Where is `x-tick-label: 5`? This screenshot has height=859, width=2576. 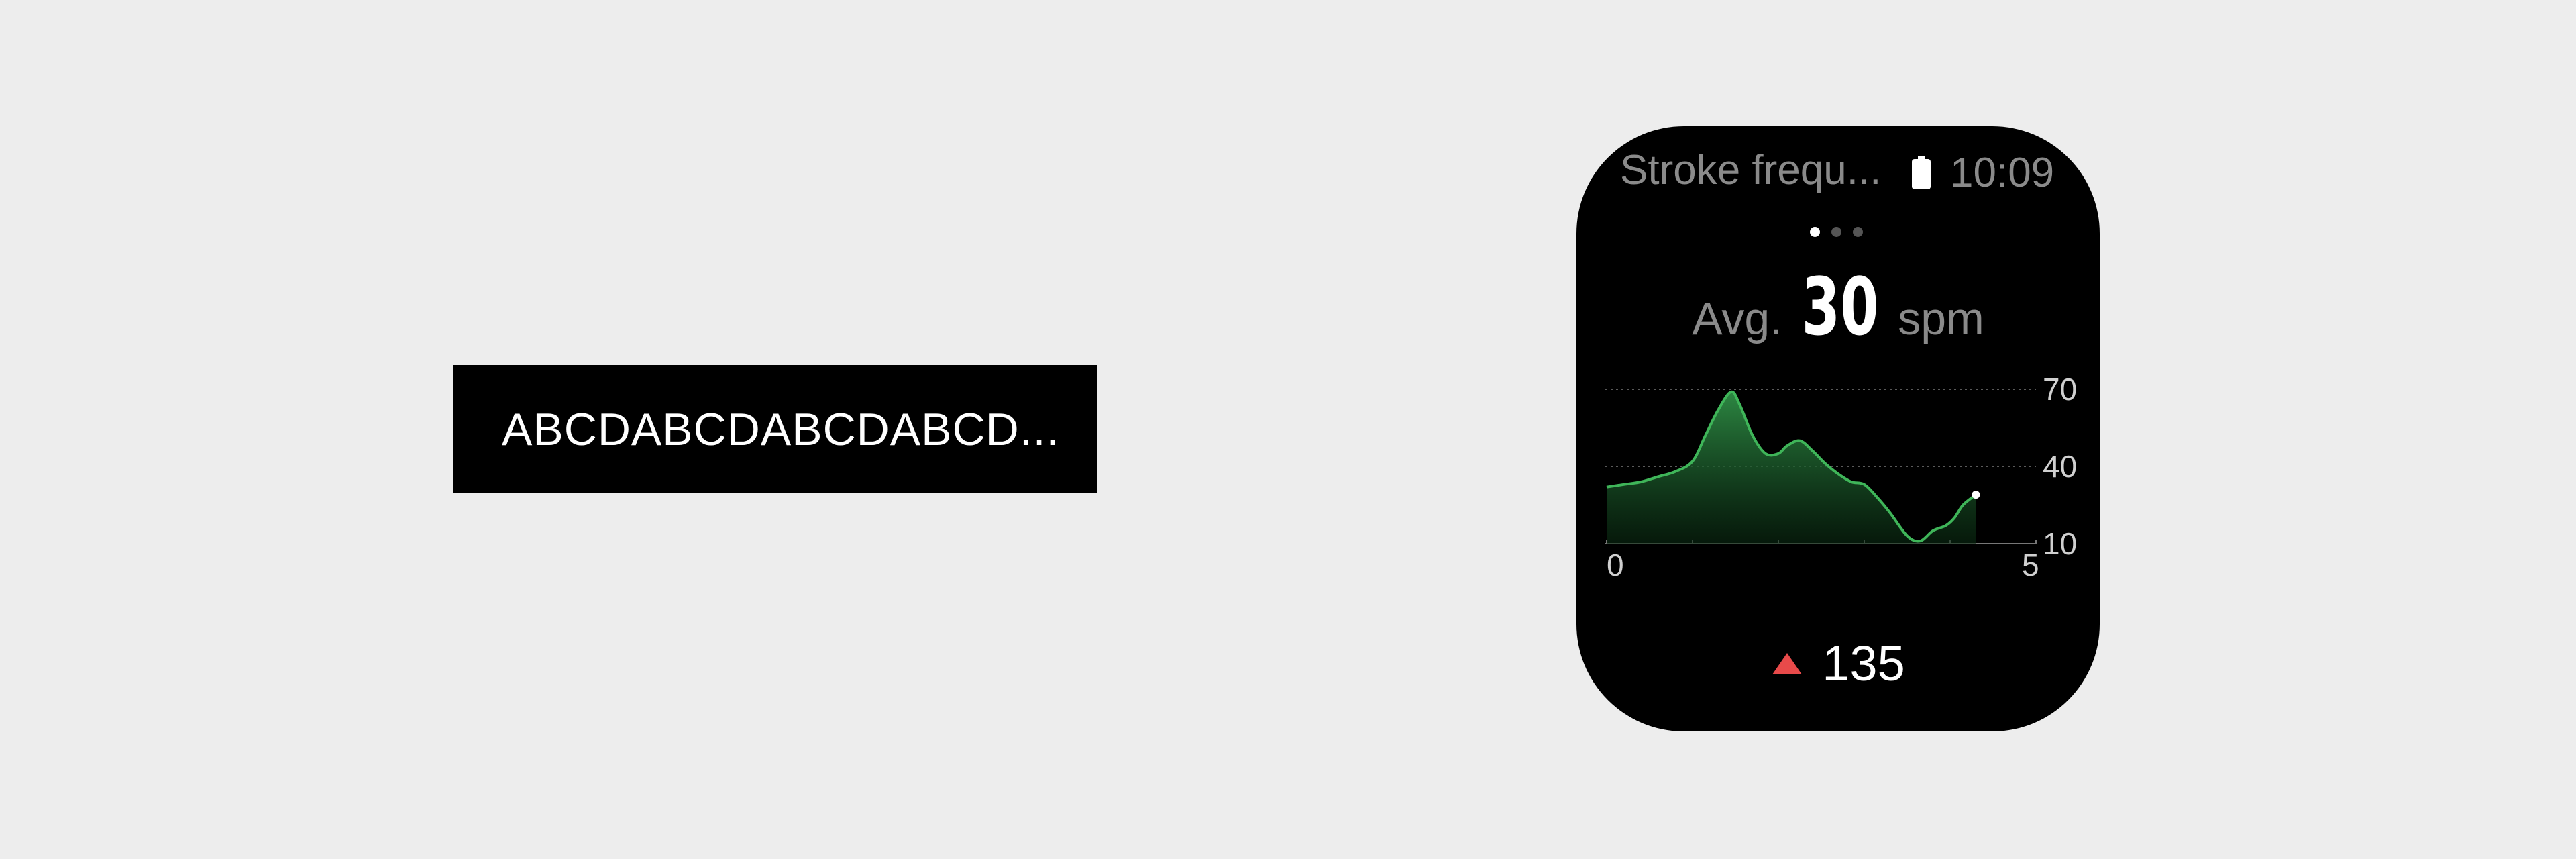
x-tick-label: 5 is located at coordinates (2030, 565).